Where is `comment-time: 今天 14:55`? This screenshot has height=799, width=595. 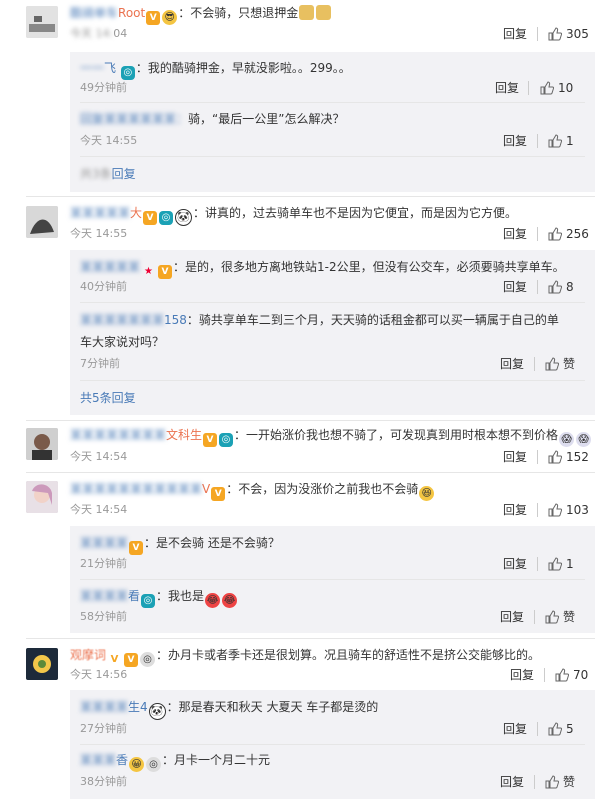 comment-time: 今天 14:55 is located at coordinates (99, 233).